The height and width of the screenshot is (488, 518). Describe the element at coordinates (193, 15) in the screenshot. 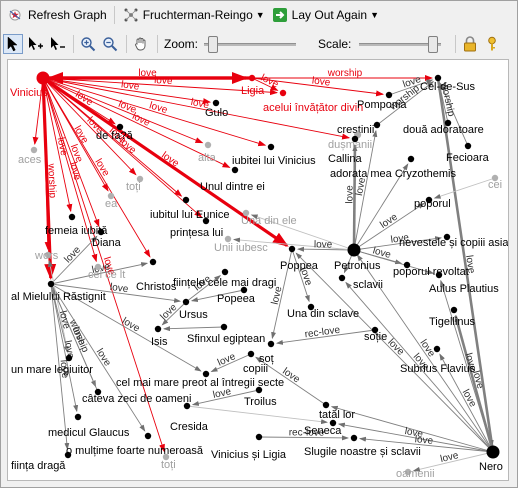

I see `layout-algorithm-dropdown: Fruchterman-Reingo ▼` at that location.